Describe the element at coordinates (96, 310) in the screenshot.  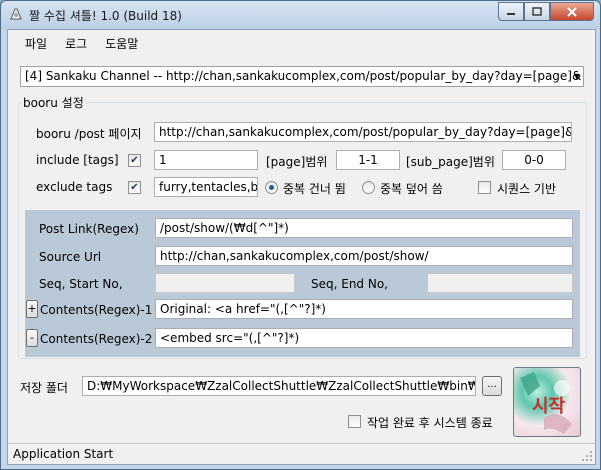
I see `contents1-label: Contents(Regex)-1` at that location.